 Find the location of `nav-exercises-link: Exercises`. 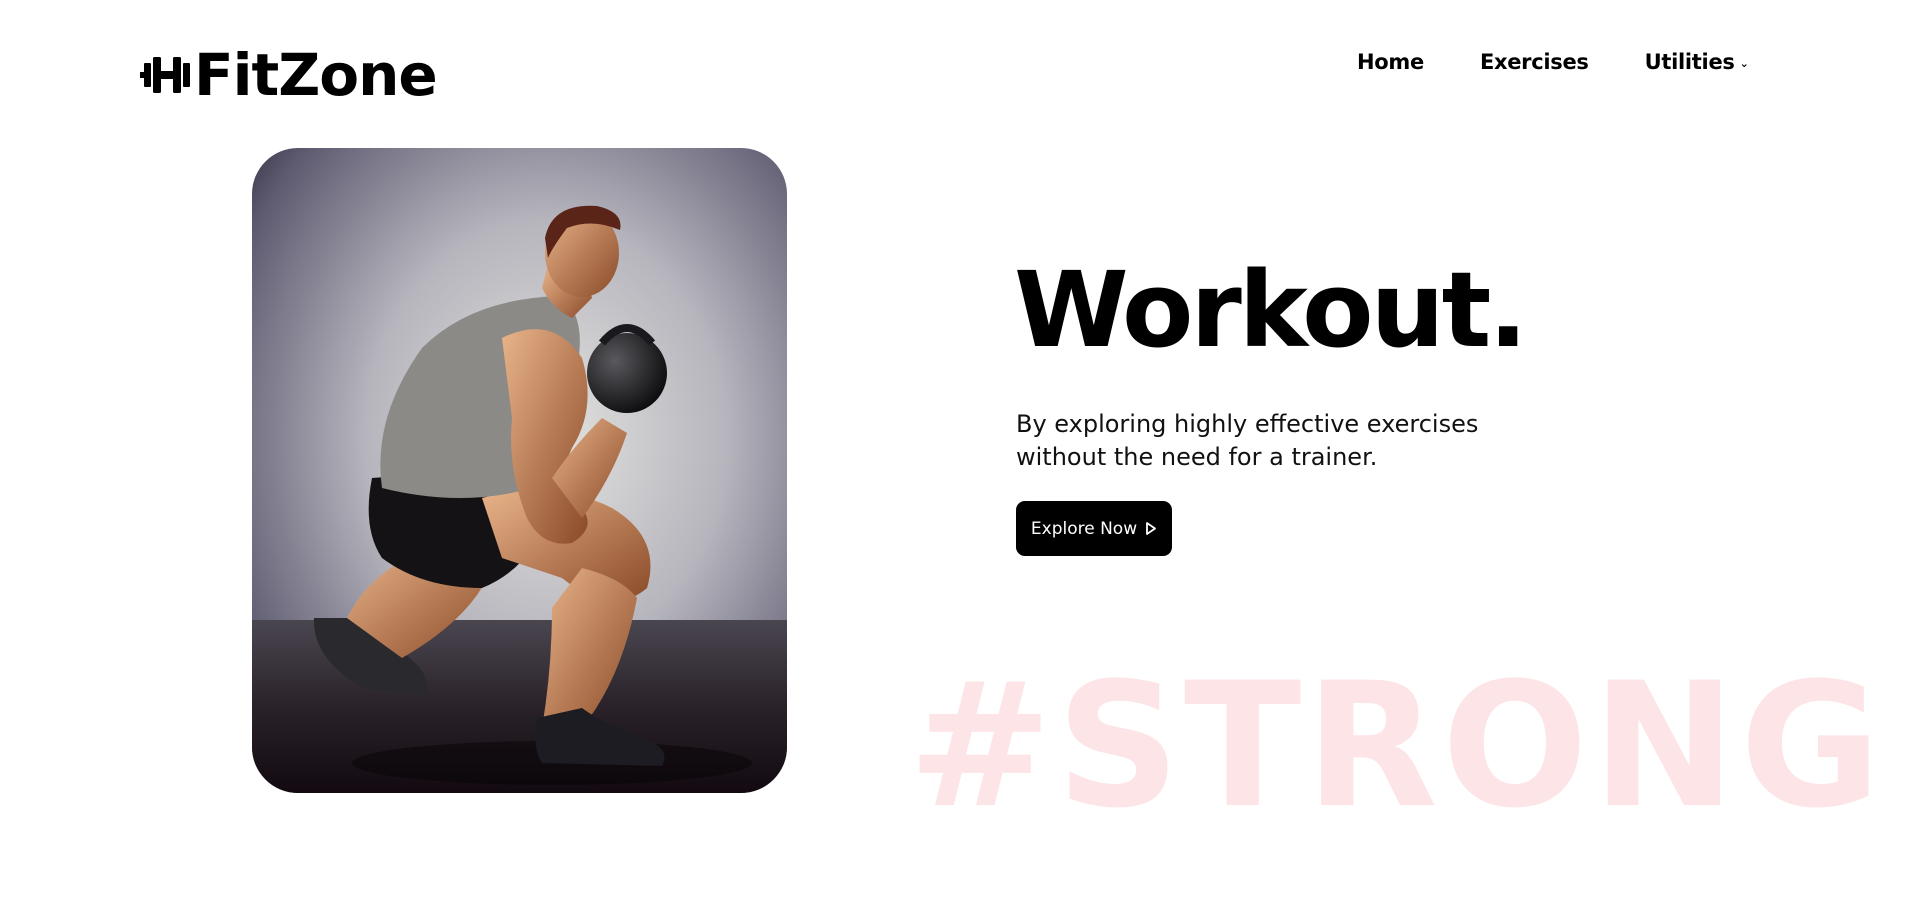

nav-exercises-link: Exercises is located at coordinates (1534, 62).